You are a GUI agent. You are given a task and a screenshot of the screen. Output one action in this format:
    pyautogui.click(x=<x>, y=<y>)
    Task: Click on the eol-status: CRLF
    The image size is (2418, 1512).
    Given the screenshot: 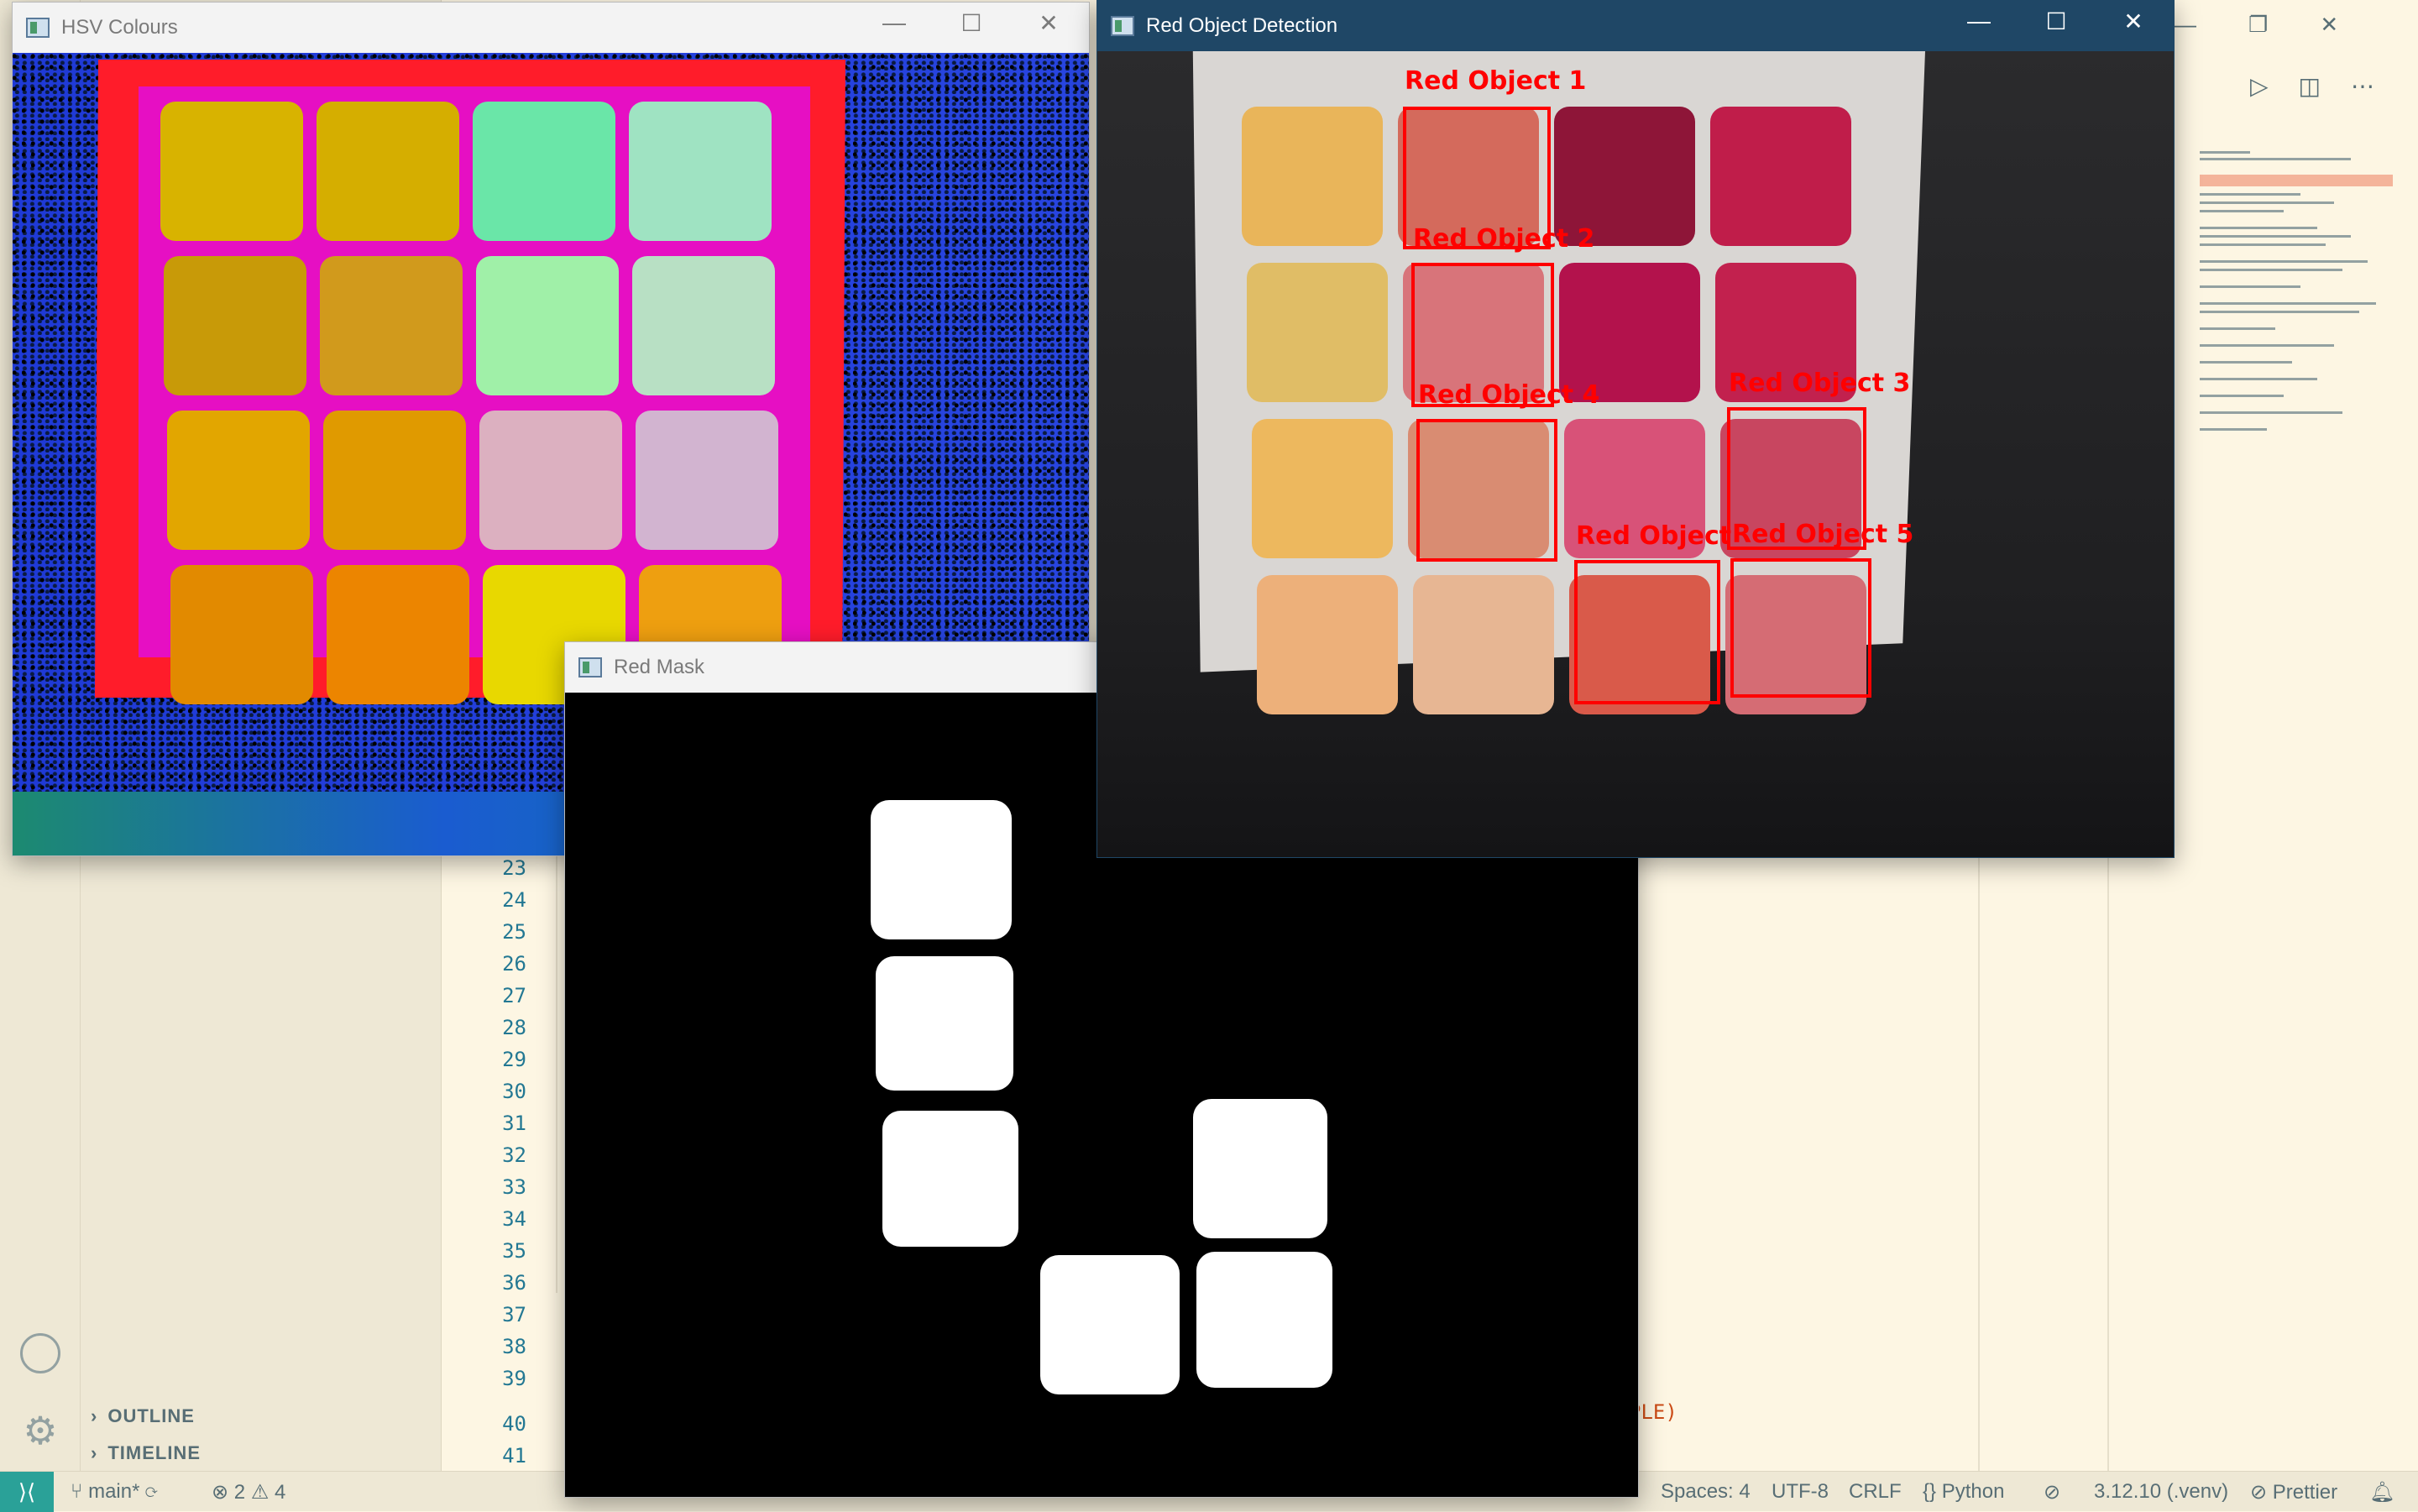 What is the action you would take?
    pyautogui.click(x=1875, y=1492)
    